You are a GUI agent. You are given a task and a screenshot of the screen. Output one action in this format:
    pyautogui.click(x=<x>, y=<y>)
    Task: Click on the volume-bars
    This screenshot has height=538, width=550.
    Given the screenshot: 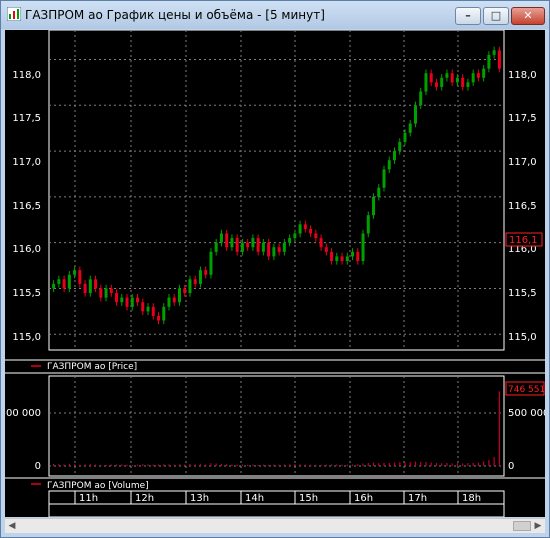 What is the action you would take?
    pyautogui.click(x=276, y=428)
    